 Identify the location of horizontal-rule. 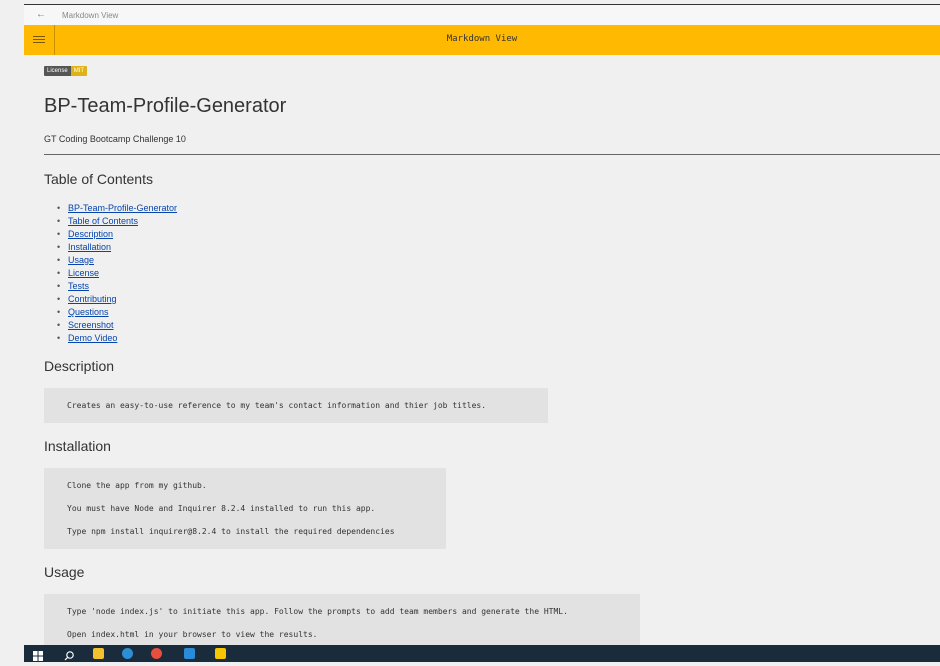
(492, 154).